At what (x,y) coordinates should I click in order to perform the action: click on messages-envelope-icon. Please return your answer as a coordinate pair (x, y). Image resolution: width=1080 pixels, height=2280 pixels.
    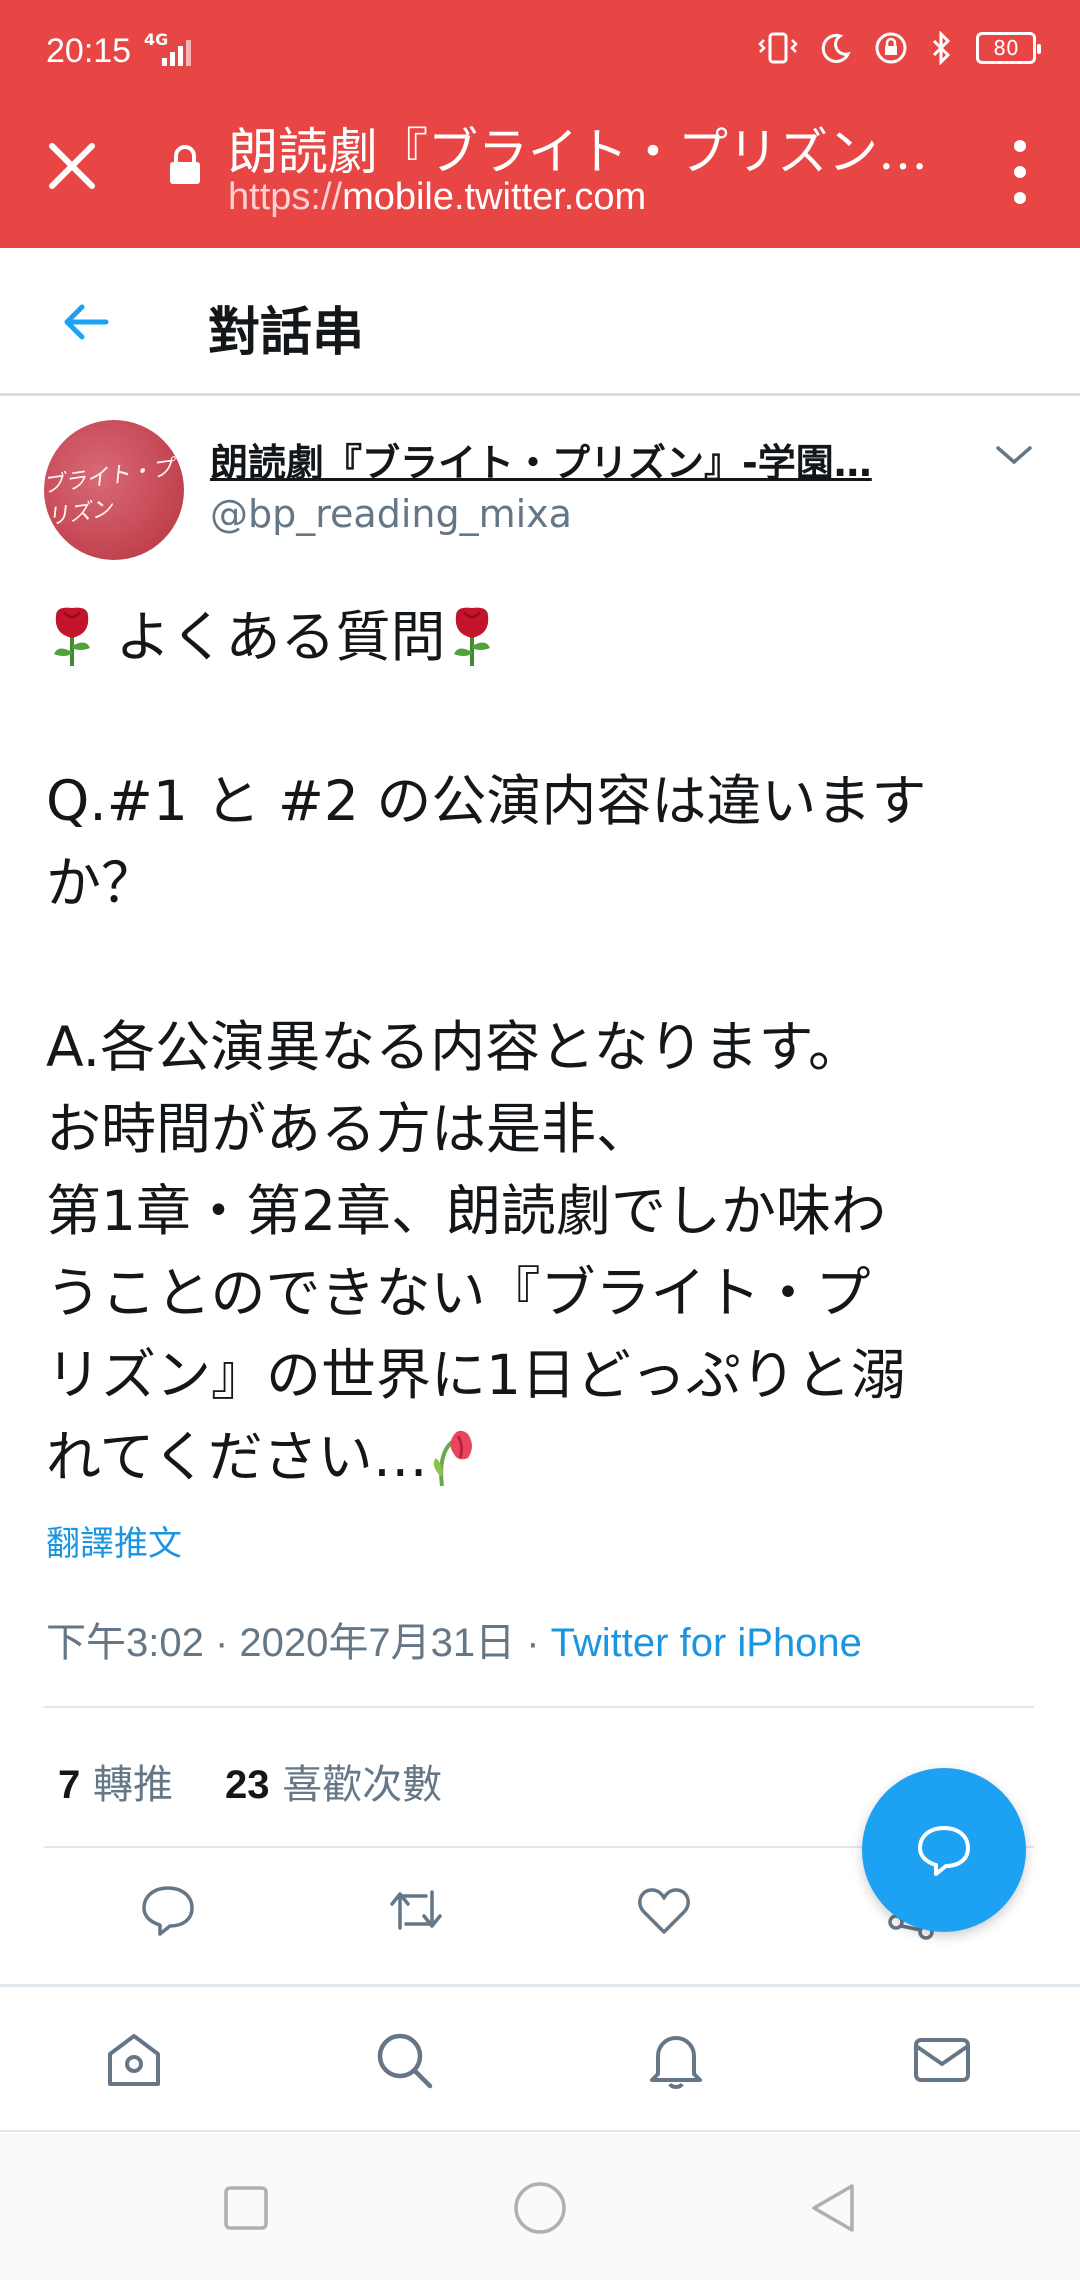
    Looking at the image, I should click on (942, 2060).